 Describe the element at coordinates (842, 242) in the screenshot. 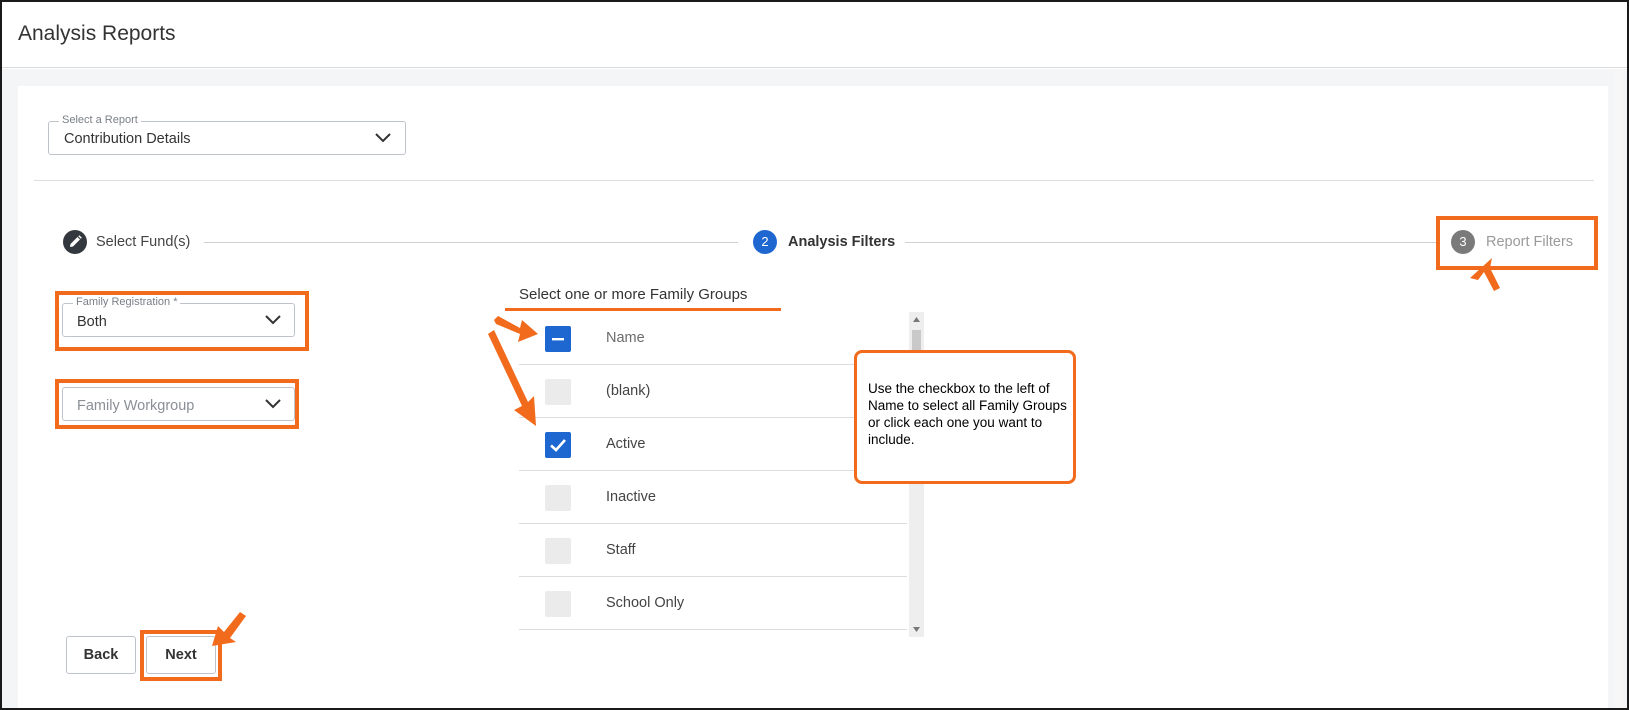

I see `step-label-analysis-filters: Analysis Filters` at that location.